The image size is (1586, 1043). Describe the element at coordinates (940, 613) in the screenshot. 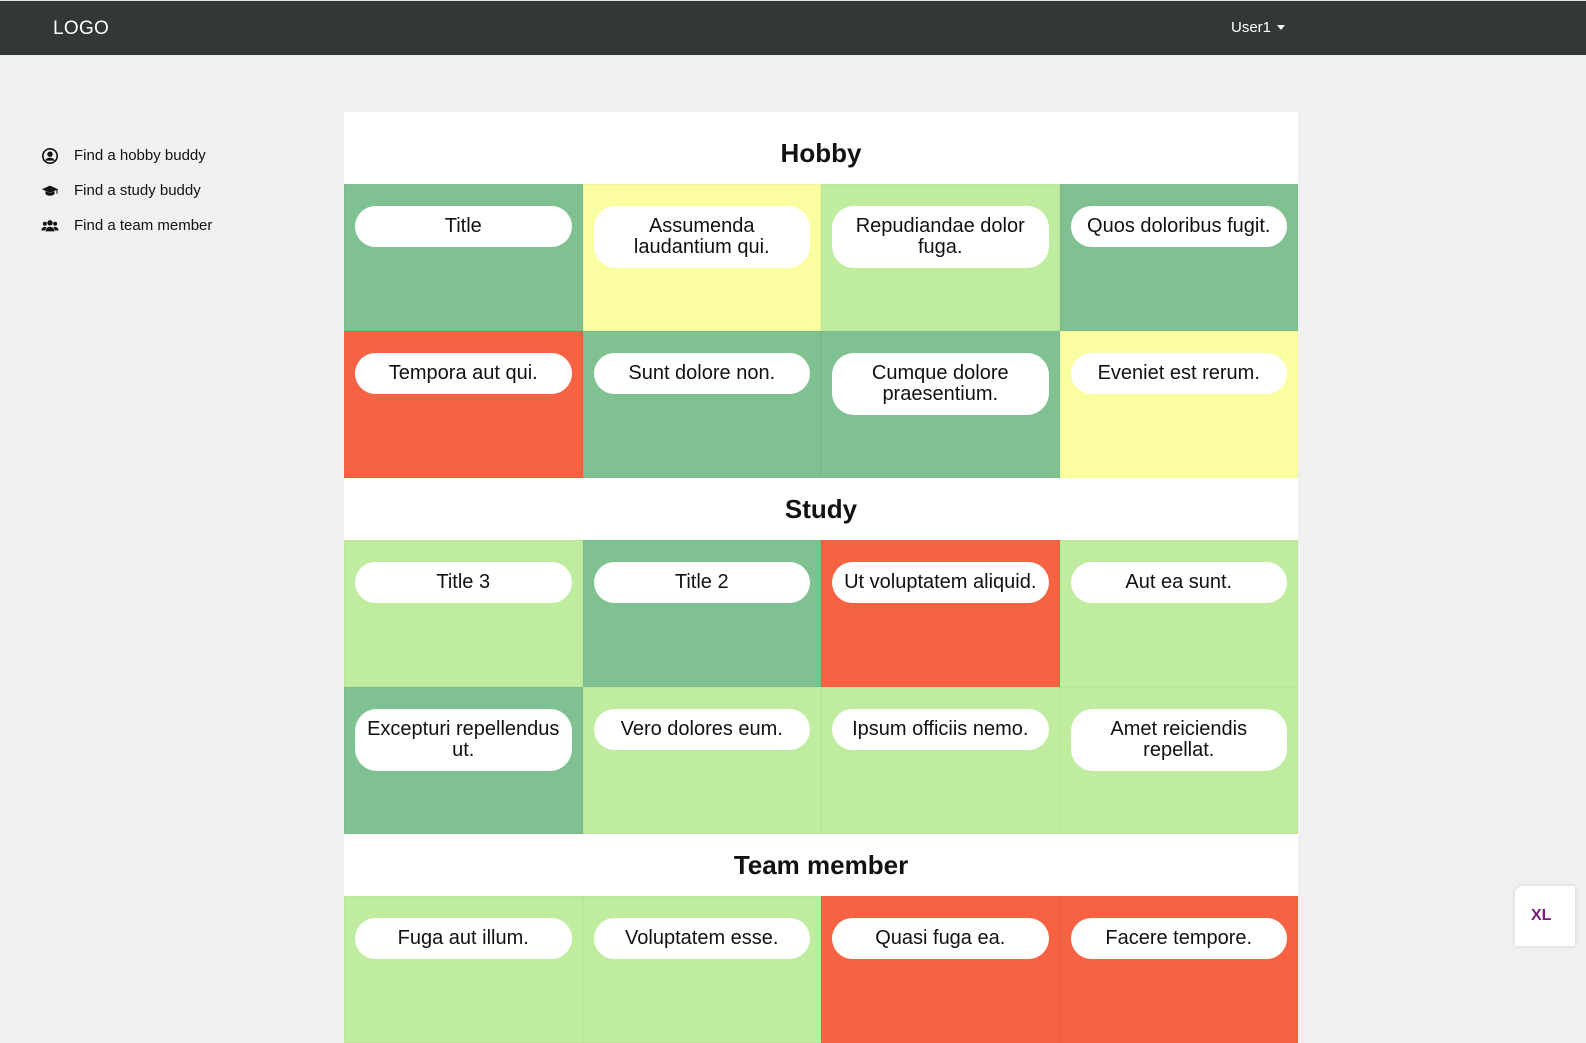

I see `tile-card: Ut voluptatem aliquid.` at that location.